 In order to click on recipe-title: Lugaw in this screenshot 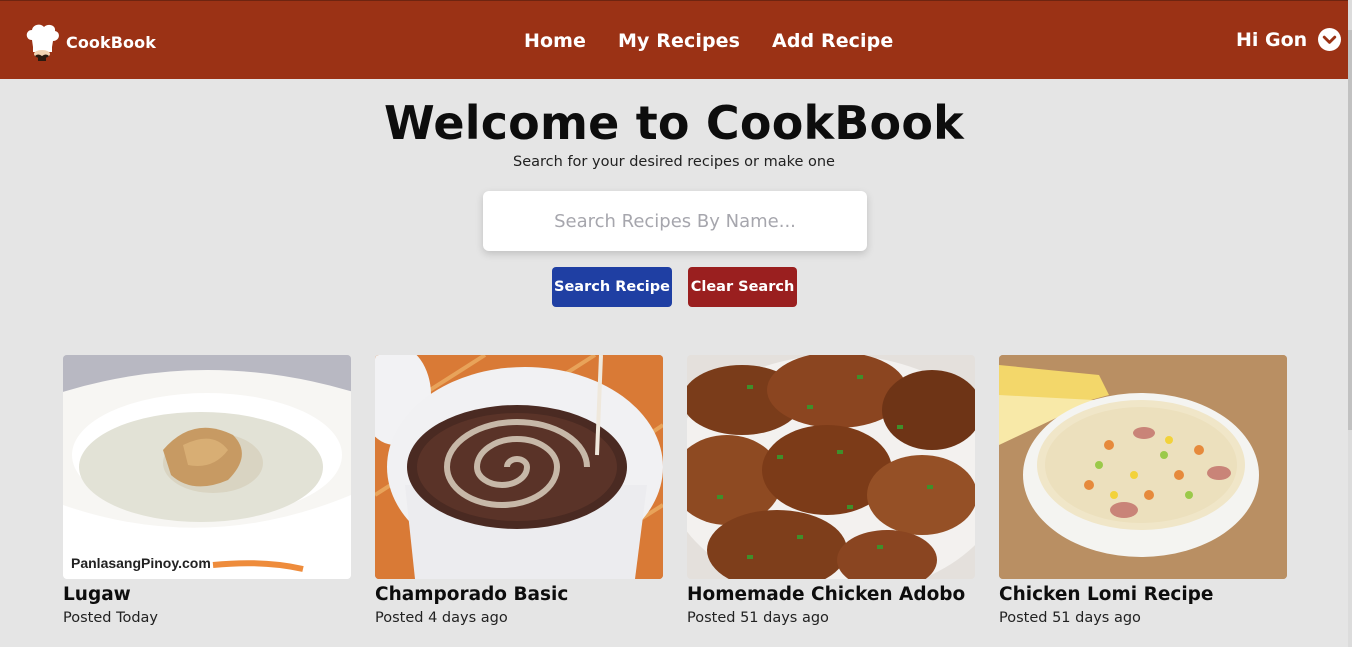, I will do `click(207, 594)`.